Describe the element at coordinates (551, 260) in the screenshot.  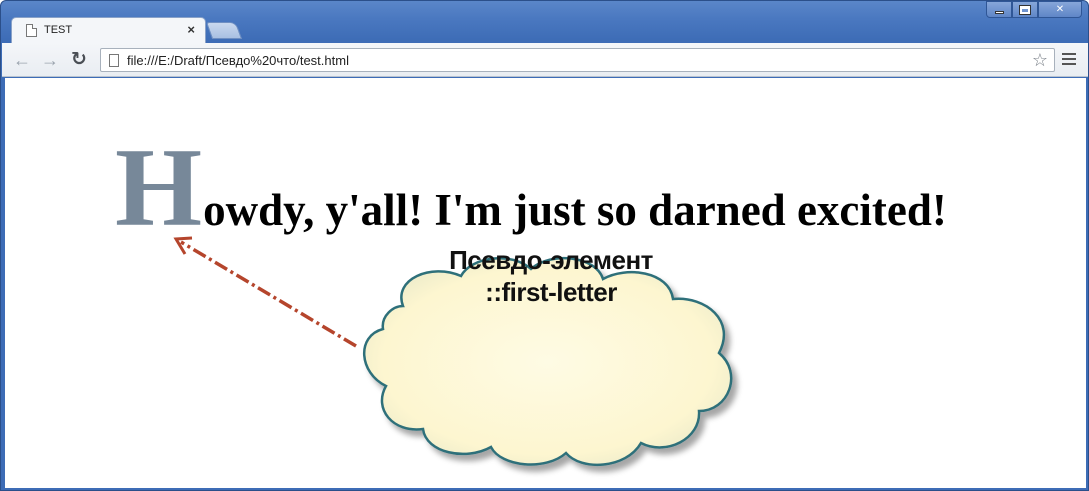
I see `callout-line-1: Псевдо-элемент` at that location.